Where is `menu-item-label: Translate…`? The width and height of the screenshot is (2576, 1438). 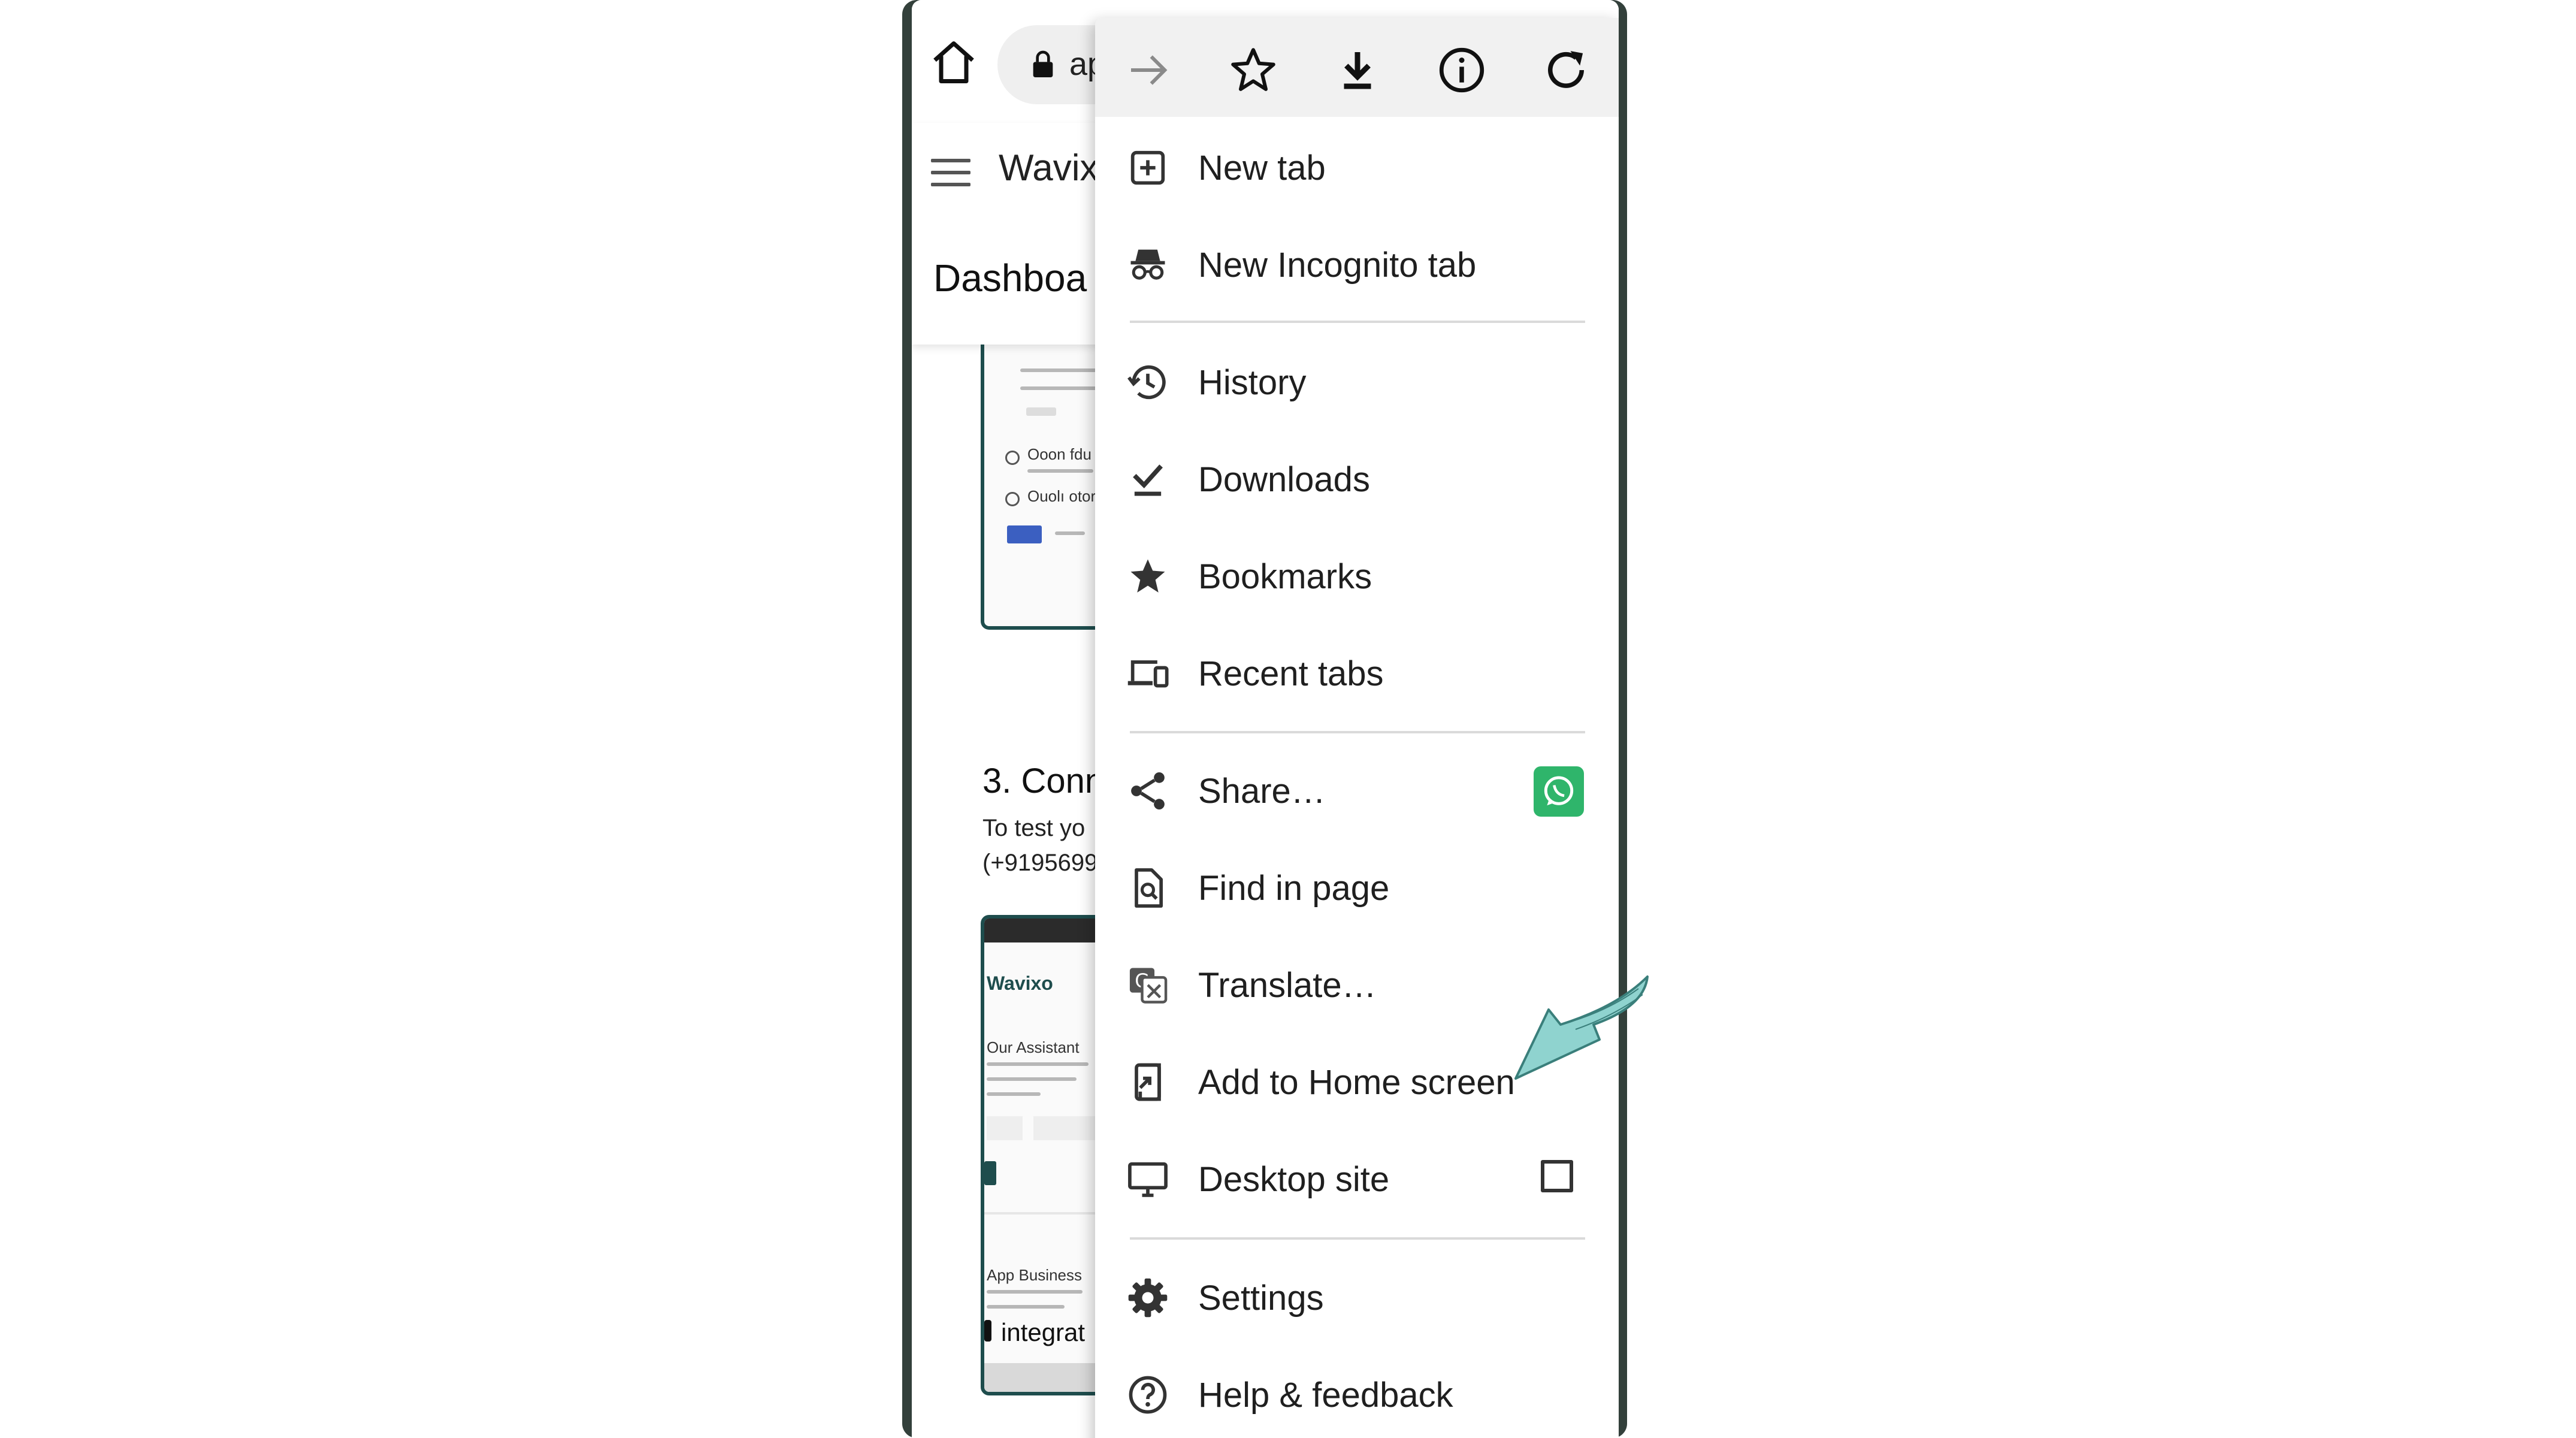 menu-item-label: Translate… is located at coordinates (1287, 985).